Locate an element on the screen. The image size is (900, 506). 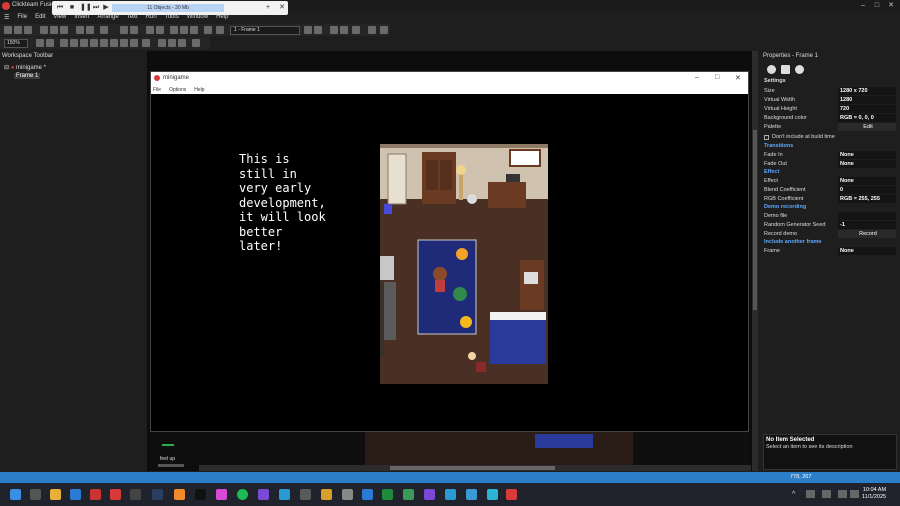
view-tiles-icon is located at coordinates (182, 43).